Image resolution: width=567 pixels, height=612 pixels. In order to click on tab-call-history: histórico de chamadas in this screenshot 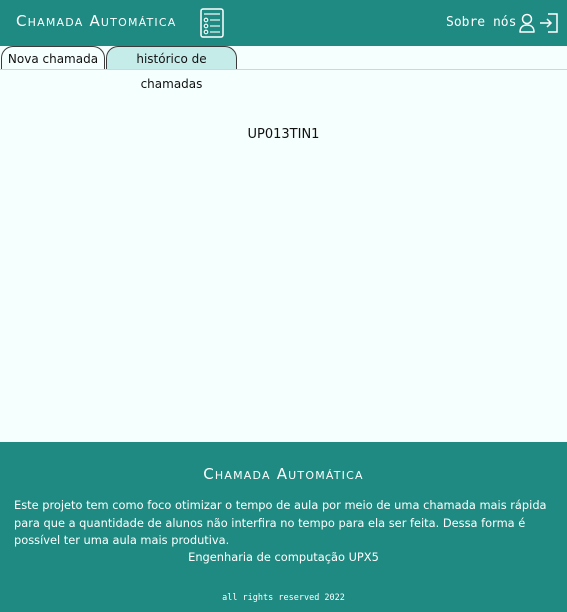, I will do `click(171, 68)`.